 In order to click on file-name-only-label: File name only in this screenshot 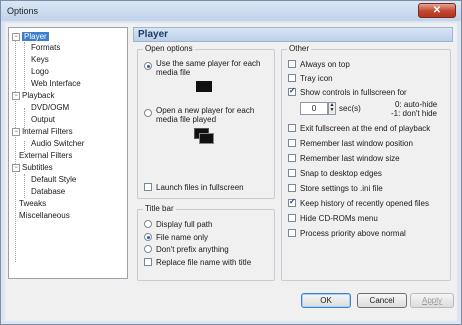, I will do `click(182, 237)`.